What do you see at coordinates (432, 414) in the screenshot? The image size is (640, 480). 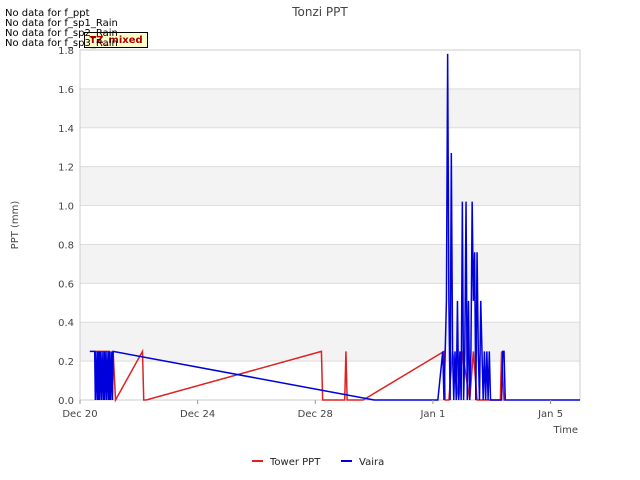 I see `x-tick-label: Jan 1` at bounding box center [432, 414].